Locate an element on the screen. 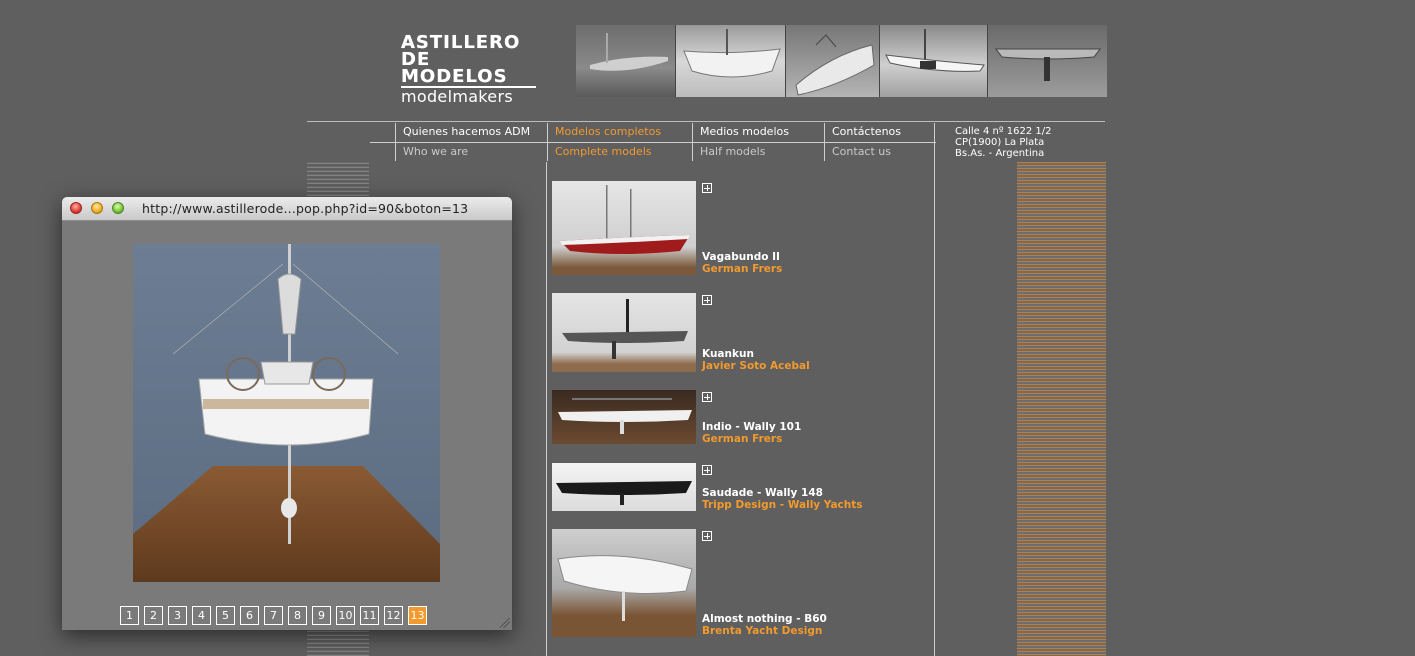  nav-item-who-we-are: Quienes hacemos ADM Who we are is located at coordinates (471, 142).